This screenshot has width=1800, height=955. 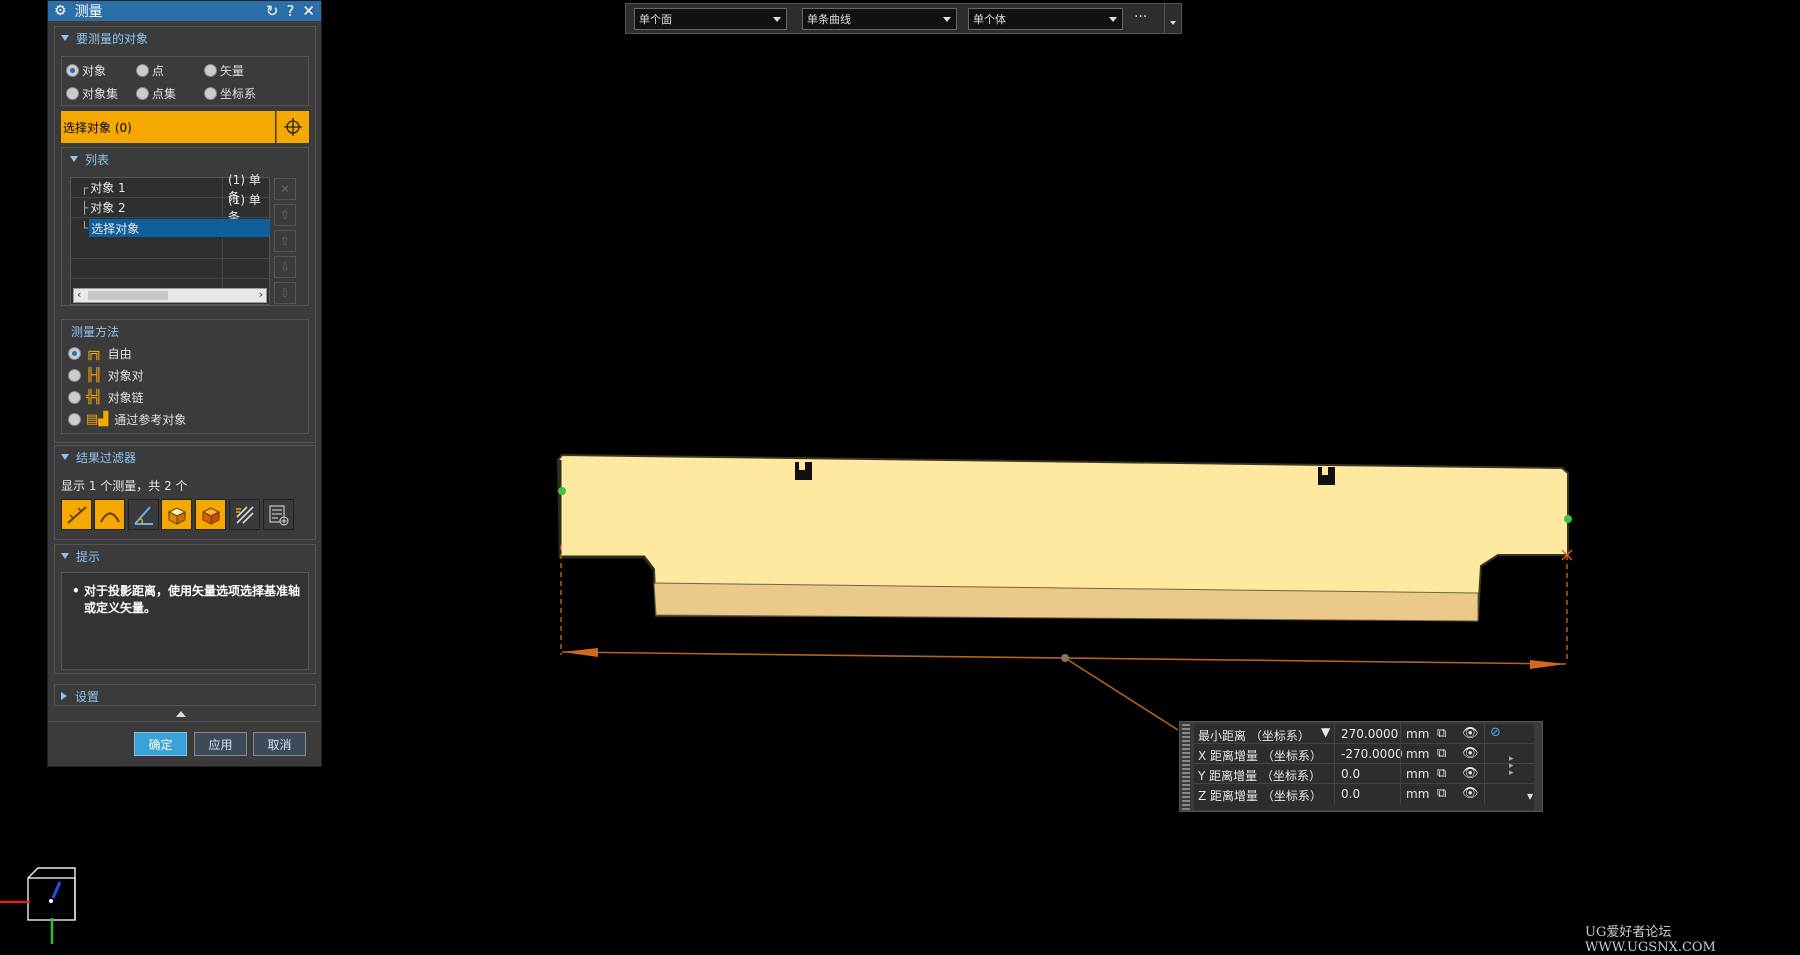 What do you see at coordinates (1260, 796) in the screenshot?
I see `result-label: Z 距离增量 （坐标系）` at bounding box center [1260, 796].